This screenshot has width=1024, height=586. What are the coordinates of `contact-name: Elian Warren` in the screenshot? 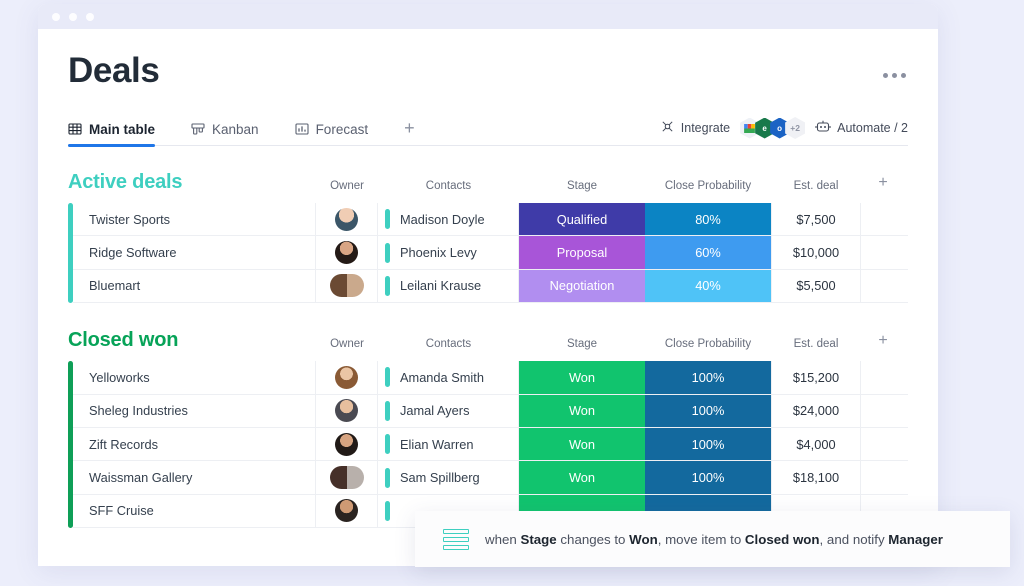 It's located at (437, 444).